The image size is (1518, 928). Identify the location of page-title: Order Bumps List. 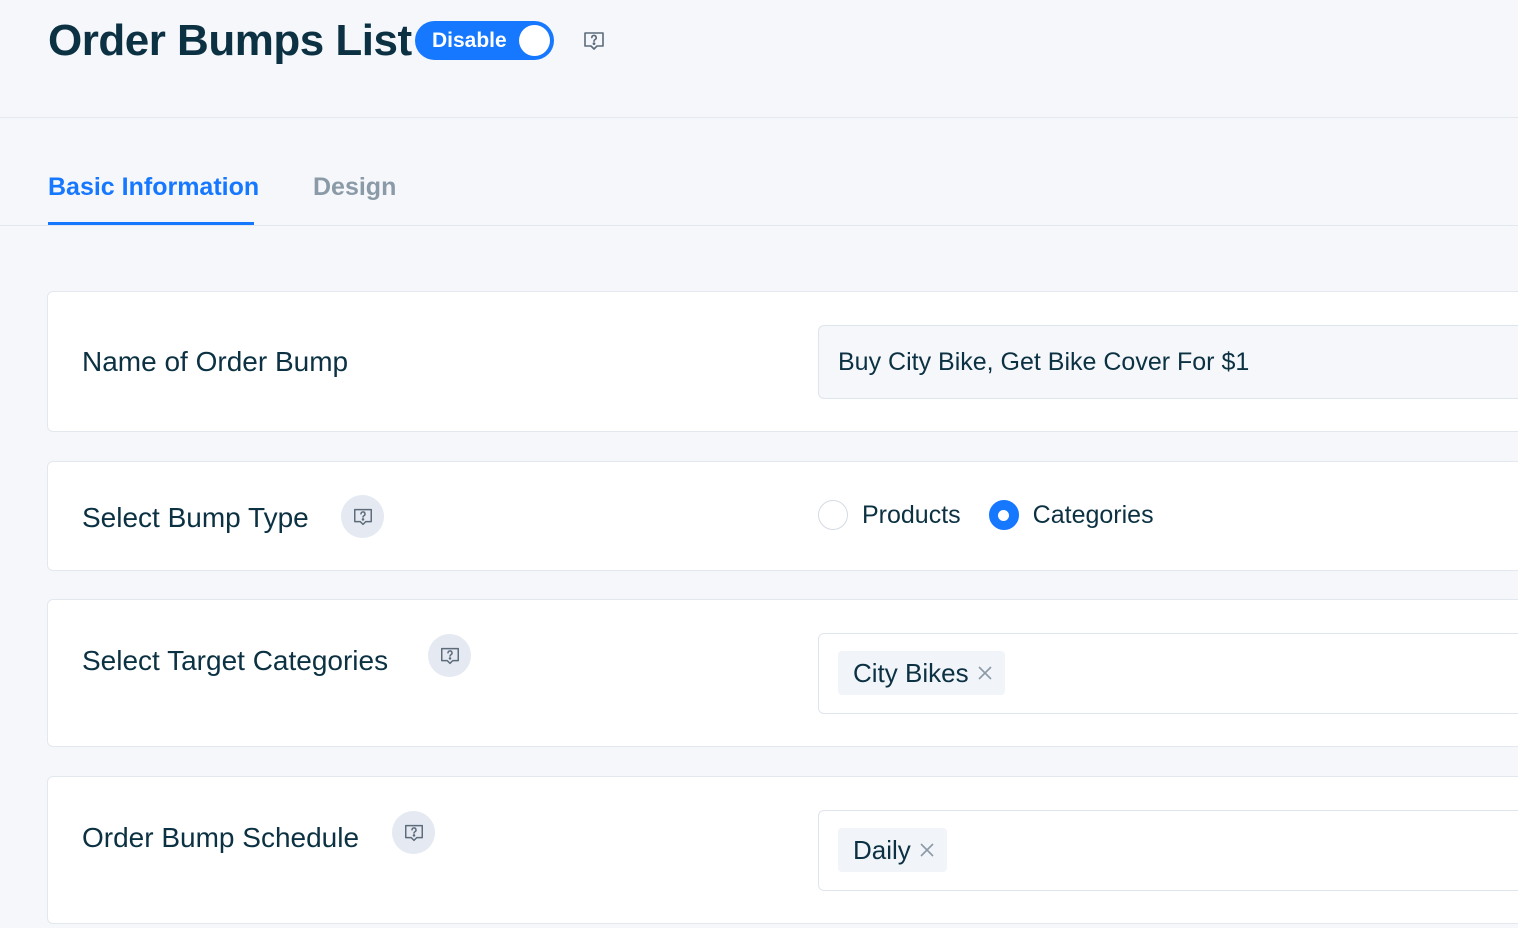
(230, 40).